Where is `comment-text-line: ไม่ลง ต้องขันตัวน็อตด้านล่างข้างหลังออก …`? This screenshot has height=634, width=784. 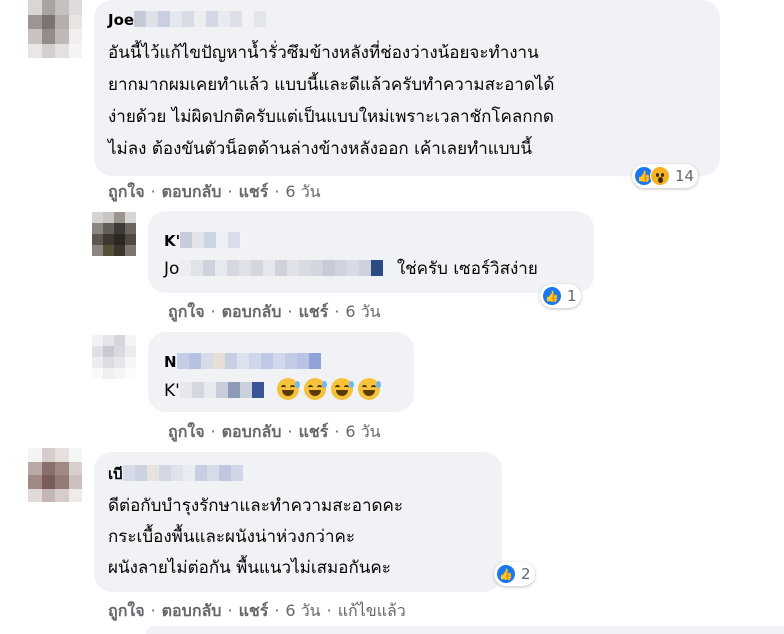 comment-text-line: ไม่ลง ต้องขันตัวน็อตด้านล่างข้างหลังออก … is located at coordinates (320, 149).